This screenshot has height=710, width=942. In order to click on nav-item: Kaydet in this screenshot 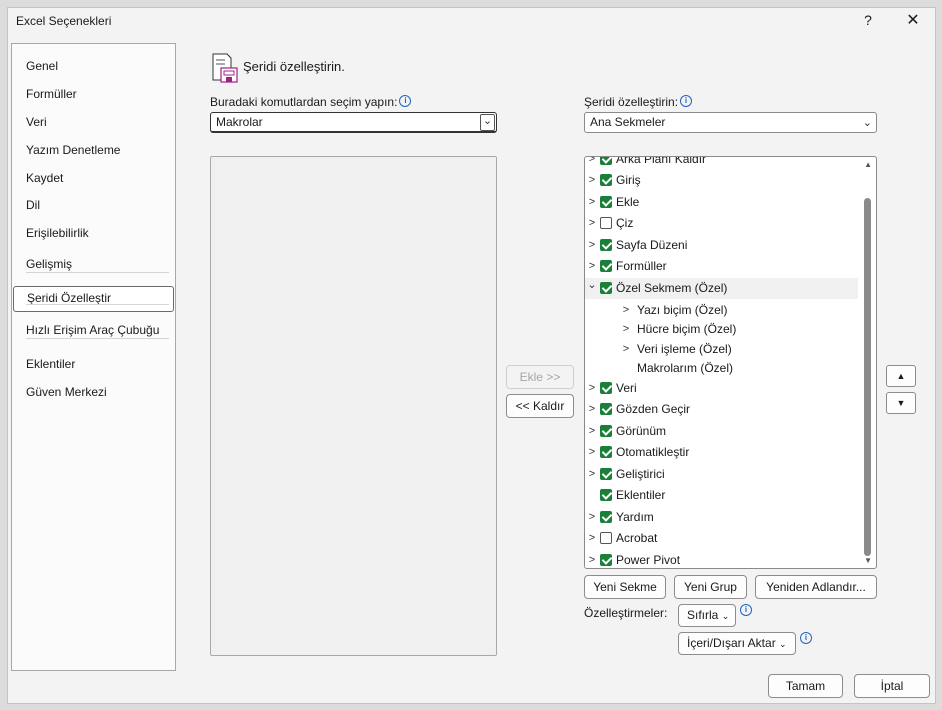, I will do `click(93, 178)`.